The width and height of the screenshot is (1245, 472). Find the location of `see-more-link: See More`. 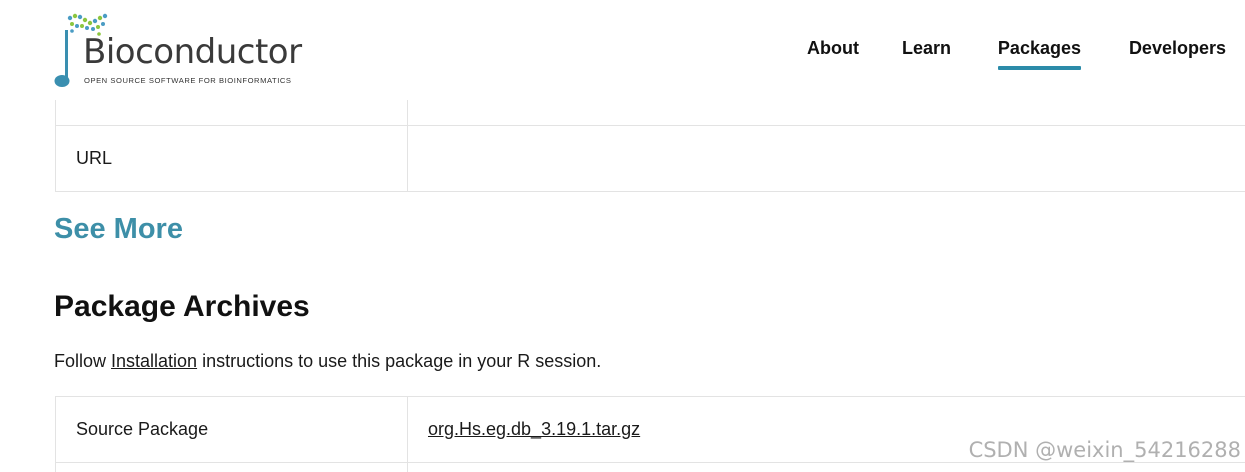

see-more-link: See More is located at coordinates (118, 229).